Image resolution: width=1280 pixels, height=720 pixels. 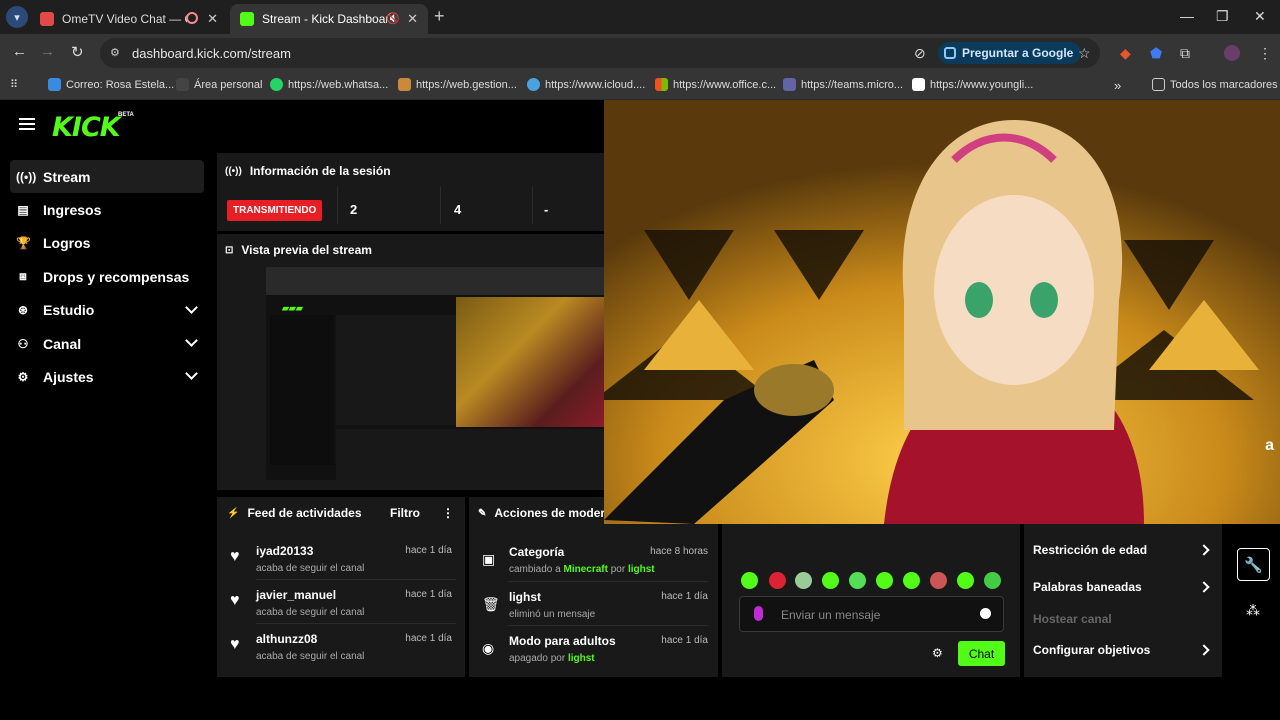 What do you see at coordinates (107, 343) in the screenshot?
I see `sidebar-item-canal: ⚇ Canal` at bounding box center [107, 343].